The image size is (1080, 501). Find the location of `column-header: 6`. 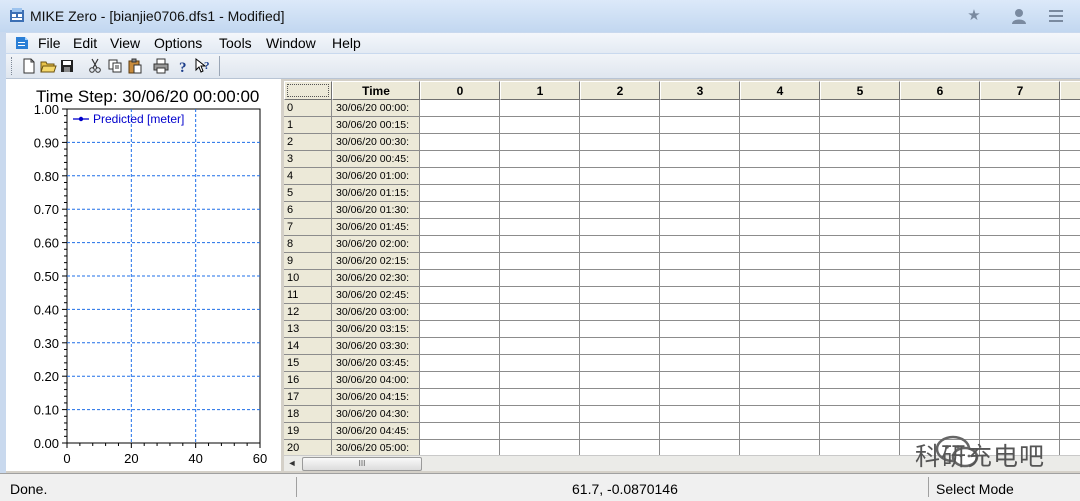

column-header: 6 is located at coordinates (940, 90).